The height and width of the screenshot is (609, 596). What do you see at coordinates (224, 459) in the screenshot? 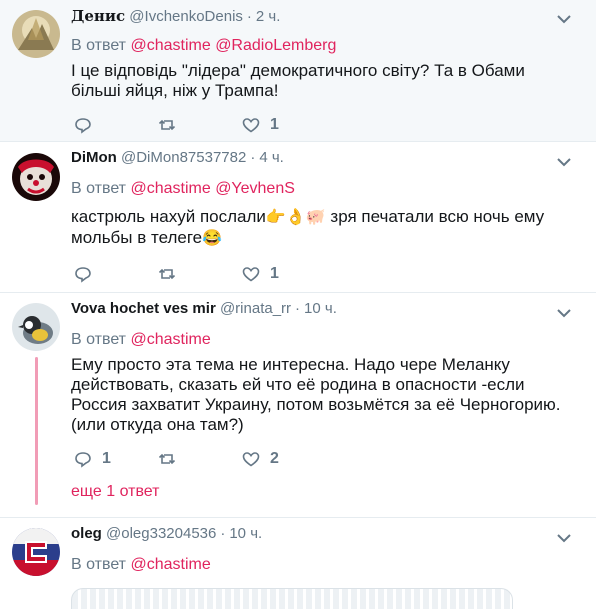
I see `tweet-actions: 1 2` at bounding box center [224, 459].